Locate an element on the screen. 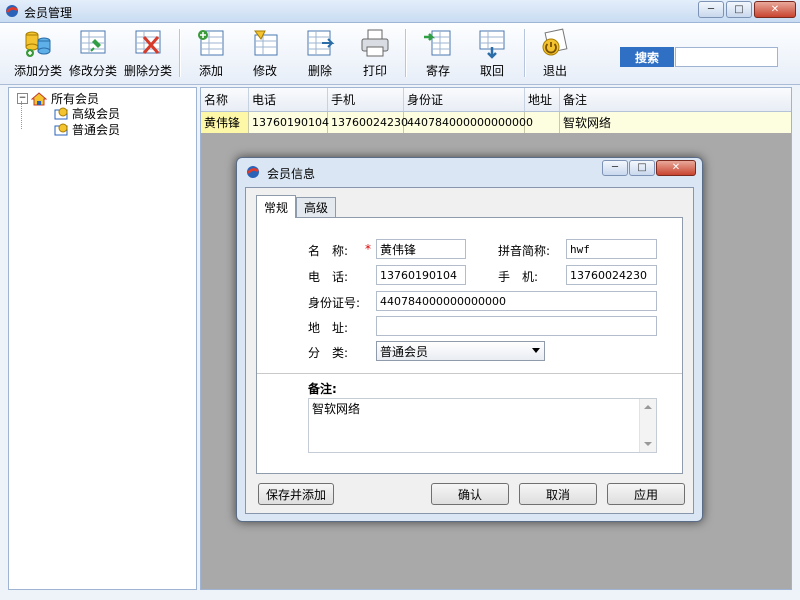 The width and height of the screenshot is (800, 600). deposit-label: 寄存 is located at coordinates (437, 71).